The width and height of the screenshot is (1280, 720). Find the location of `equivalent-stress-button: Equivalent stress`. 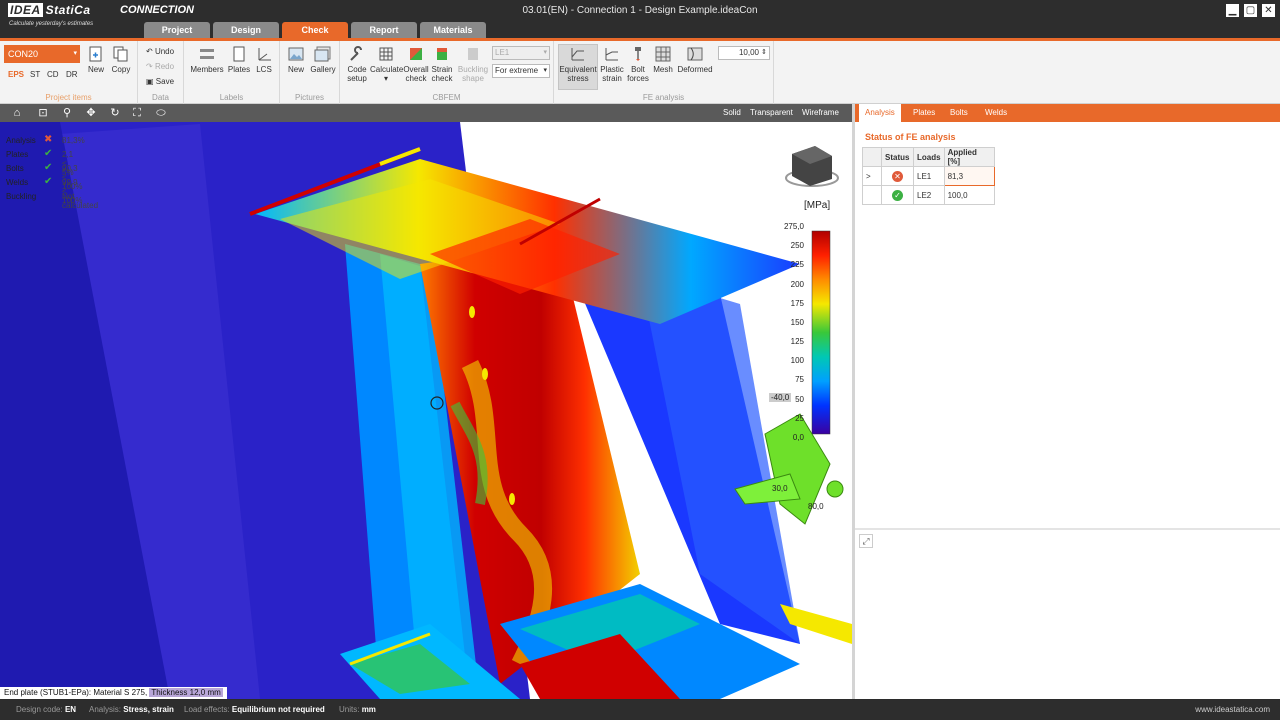

equivalent-stress-button: Equivalent stress is located at coordinates (578, 67).